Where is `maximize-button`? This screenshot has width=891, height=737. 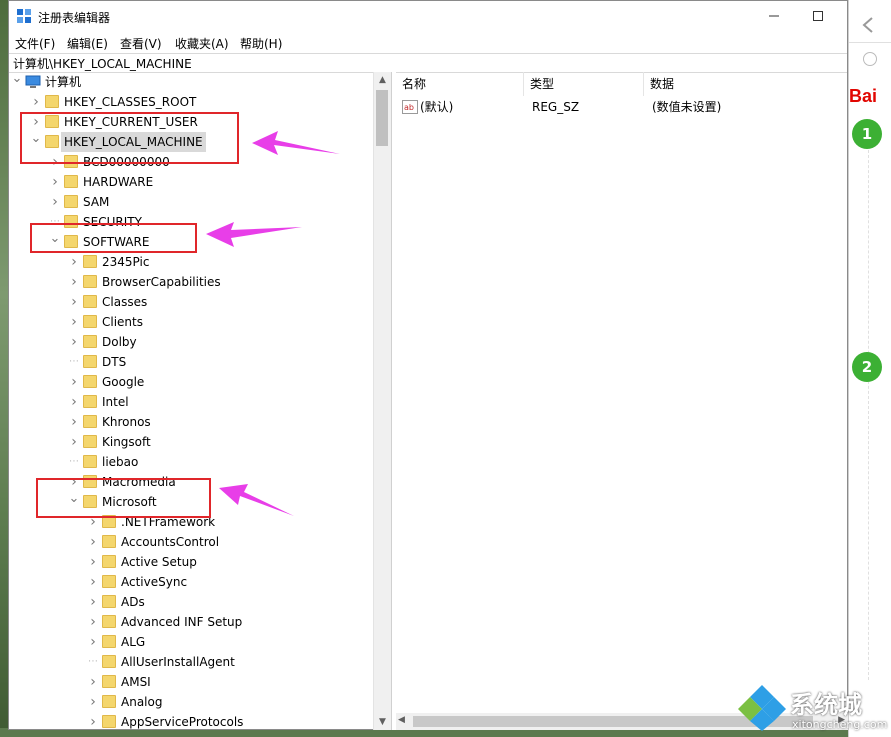 maximize-button is located at coordinates (818, 16).